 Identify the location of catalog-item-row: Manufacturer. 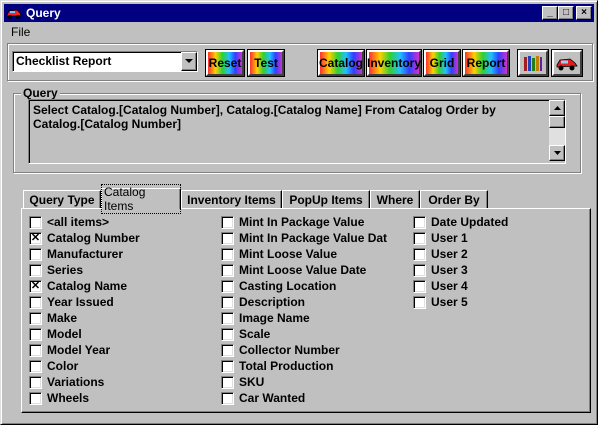
(84, 254).